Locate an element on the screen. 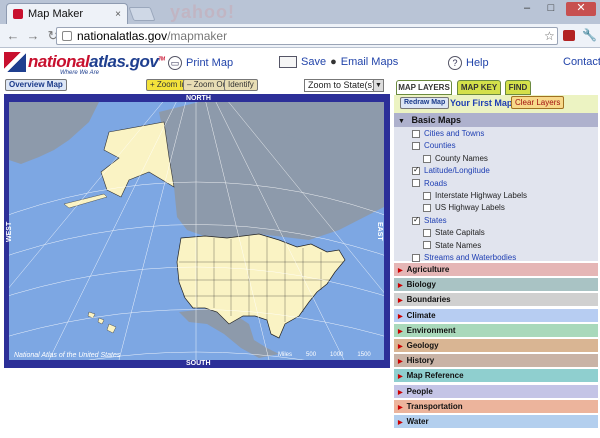 The height and width of the screenshot is (438, 600). compass-east: EAST is located at coordinates (379, 231).